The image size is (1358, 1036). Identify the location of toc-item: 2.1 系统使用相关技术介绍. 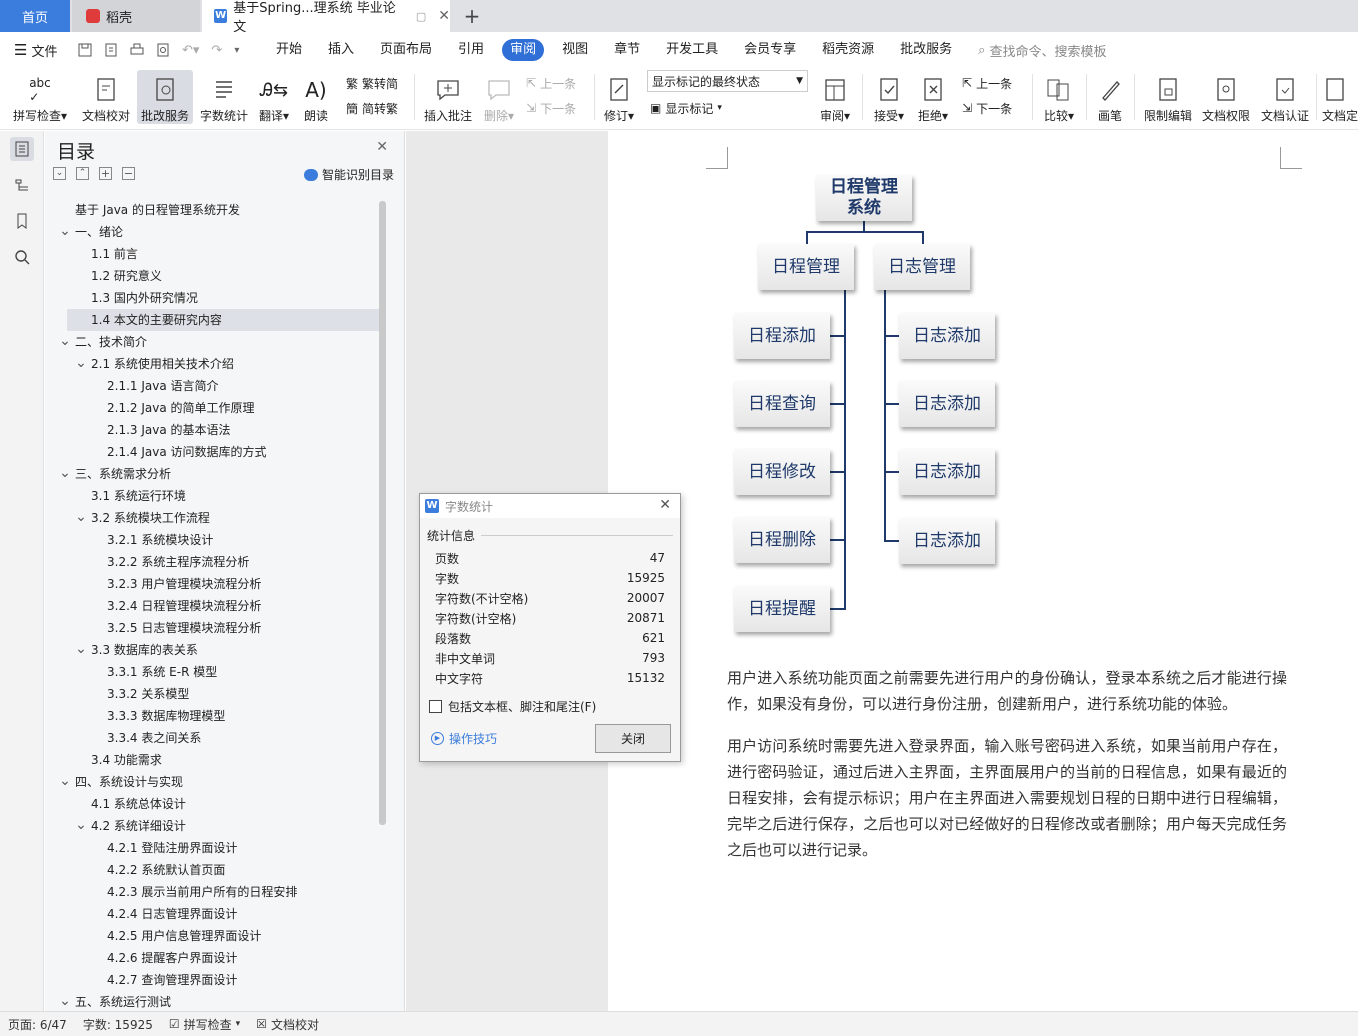
(223, 364).